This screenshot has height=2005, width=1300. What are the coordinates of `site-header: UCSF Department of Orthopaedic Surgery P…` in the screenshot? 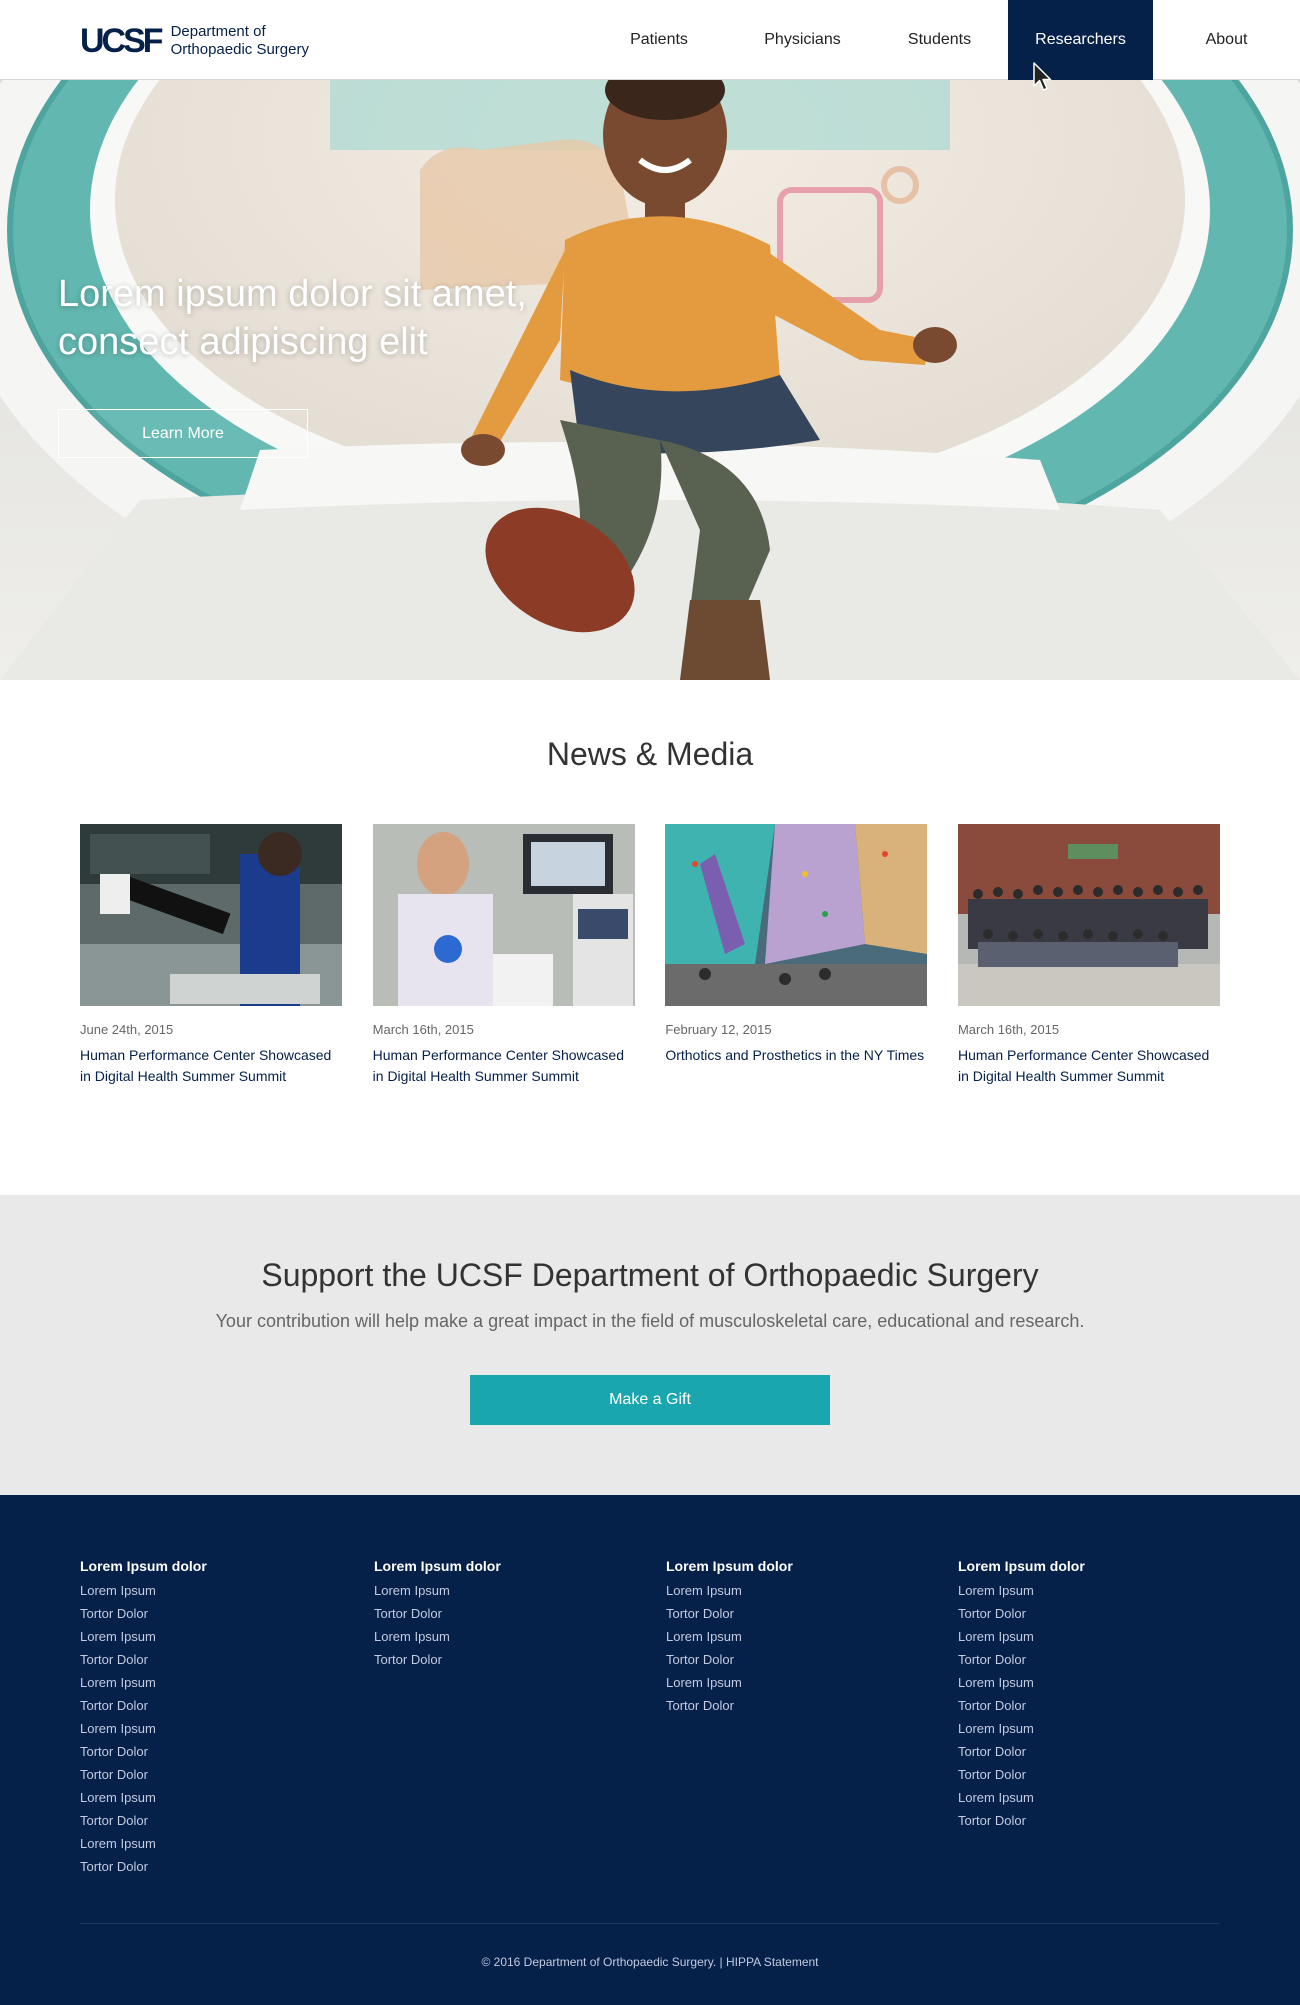 It's located at (650, 40).